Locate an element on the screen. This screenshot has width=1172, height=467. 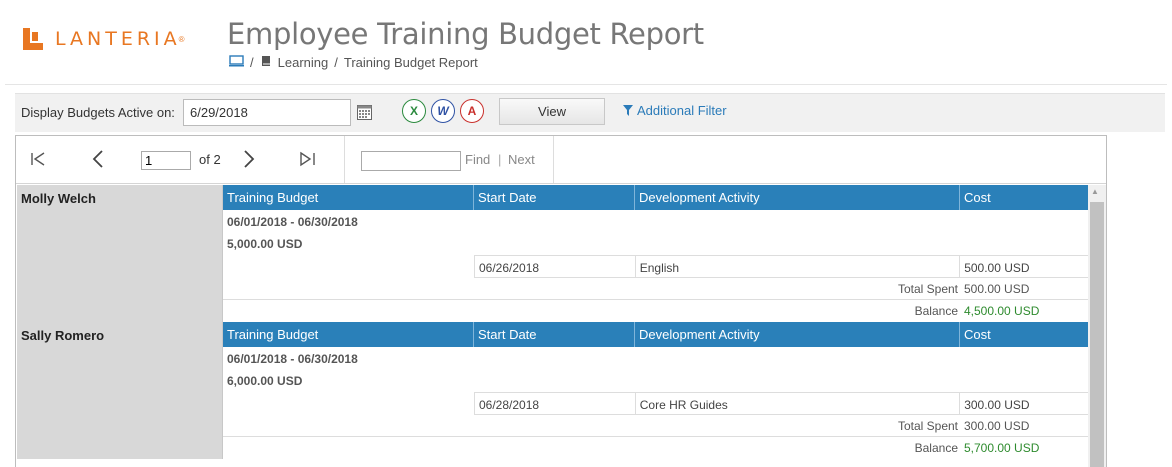
employee-name: Molly Welch is located at coordinates (120, 253).